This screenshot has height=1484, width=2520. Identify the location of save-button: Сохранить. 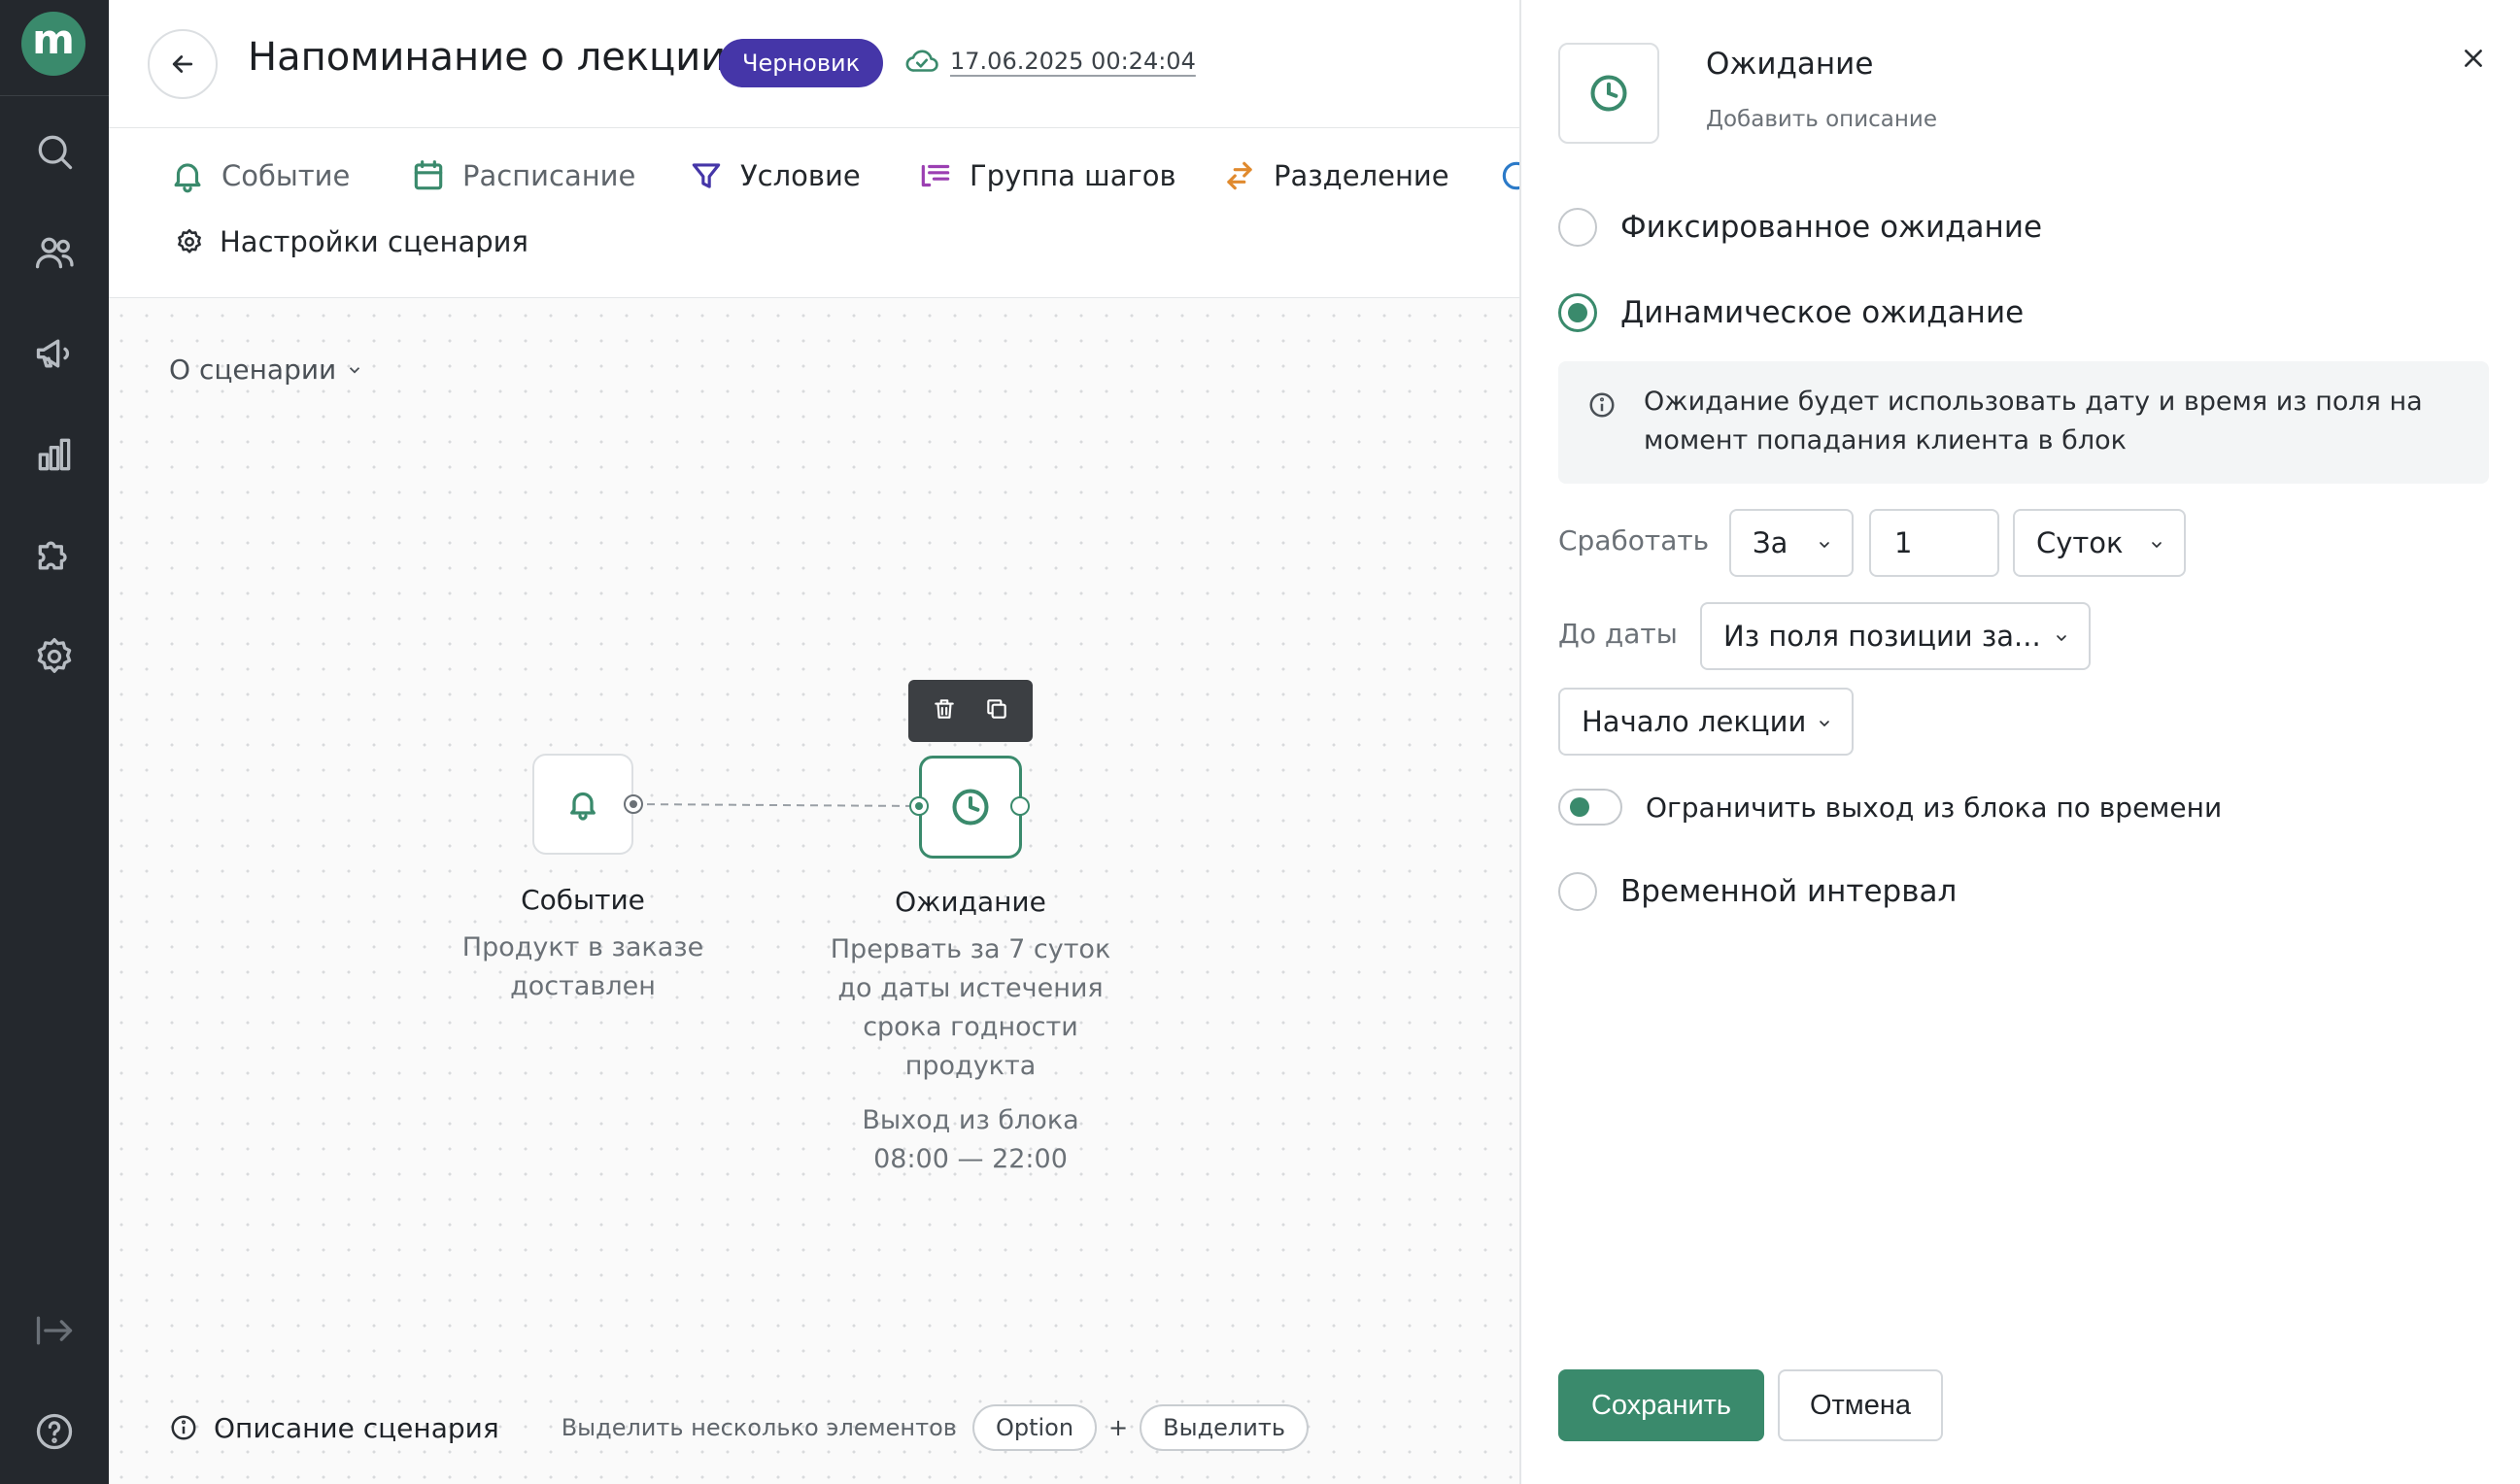
(1661, 1405).